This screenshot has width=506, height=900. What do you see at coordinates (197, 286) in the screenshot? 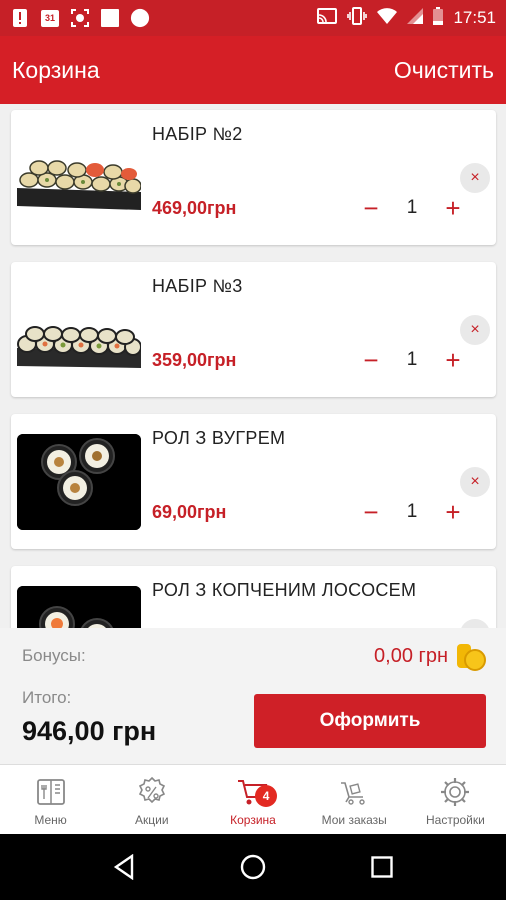
I see `product-name: НАБІР №3` at bounding box center [197, 286].